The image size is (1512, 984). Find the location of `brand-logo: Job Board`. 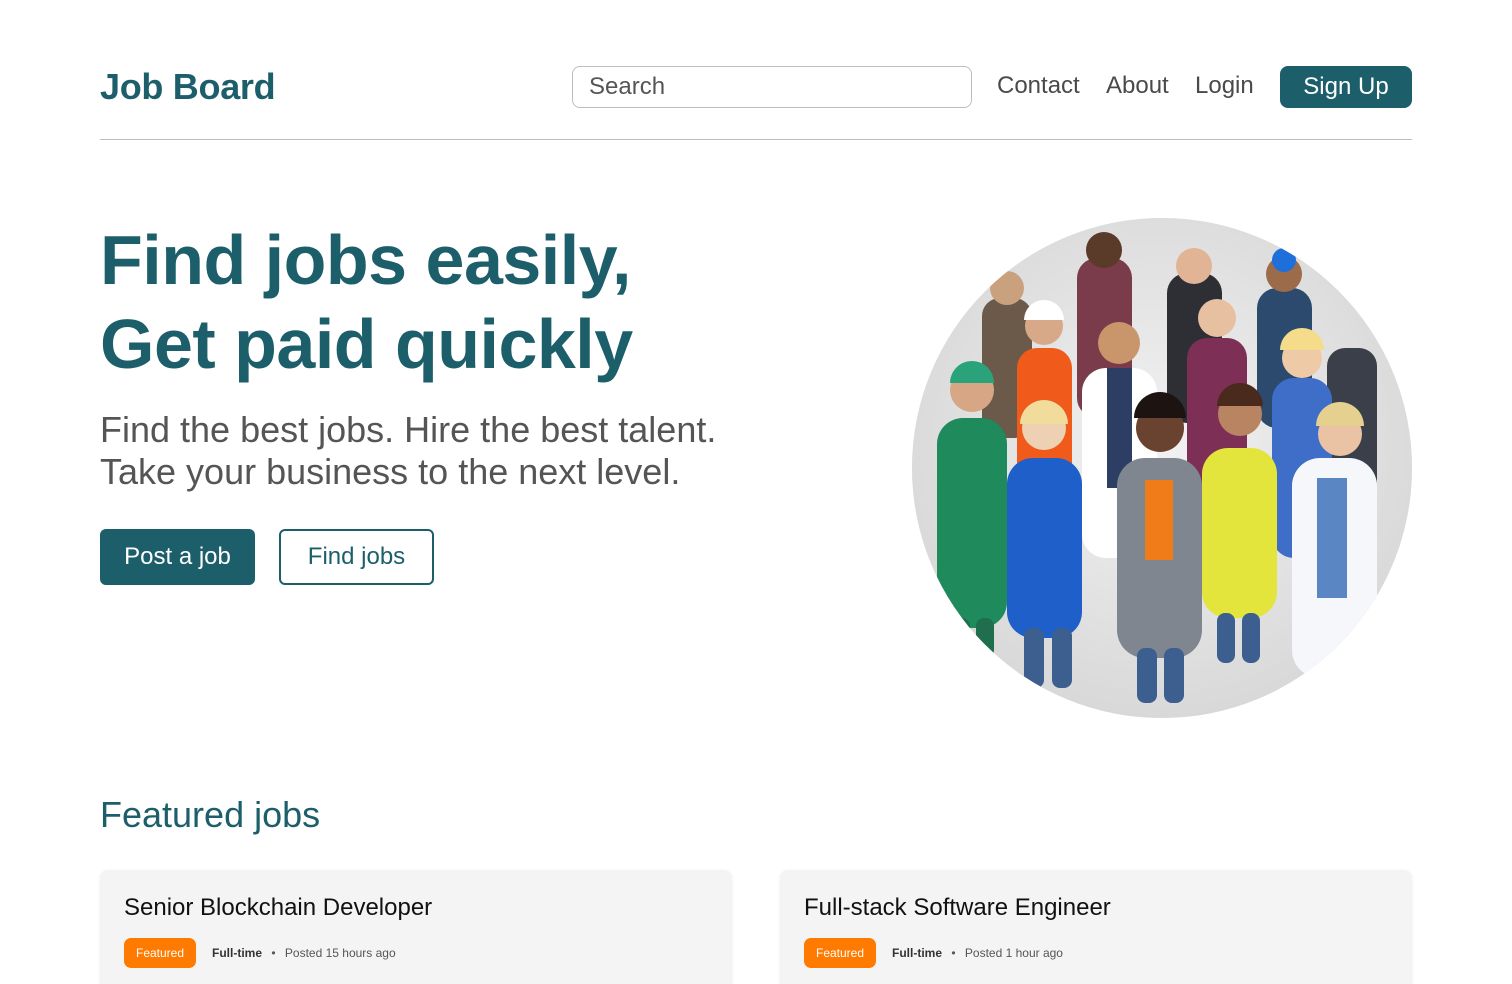

brand-logo: Job Board is located at coordinates (188, 87).